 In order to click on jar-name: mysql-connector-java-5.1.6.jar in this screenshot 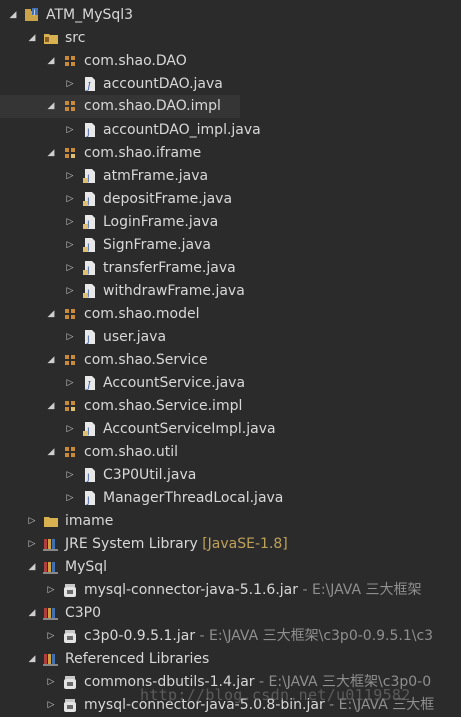, I will do `click(191, 590)`.